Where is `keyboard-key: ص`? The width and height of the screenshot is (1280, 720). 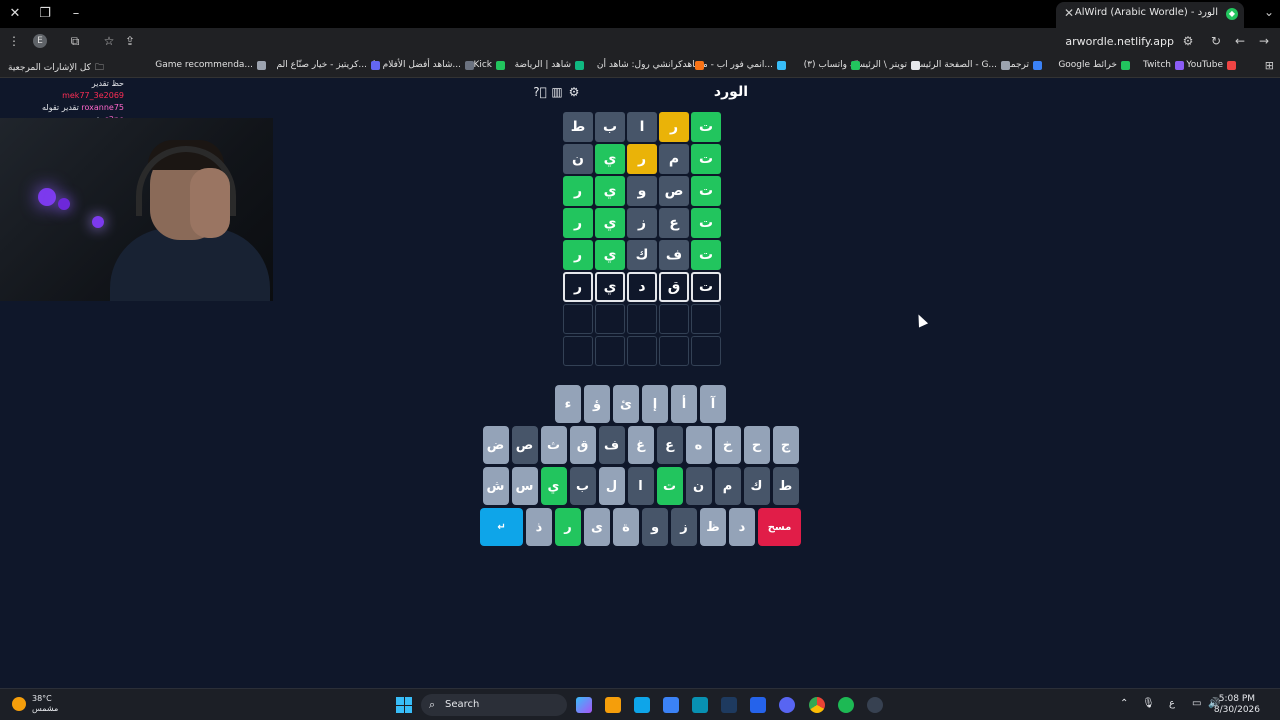 keyboard-key: ص is located at coordinates (524, 445).